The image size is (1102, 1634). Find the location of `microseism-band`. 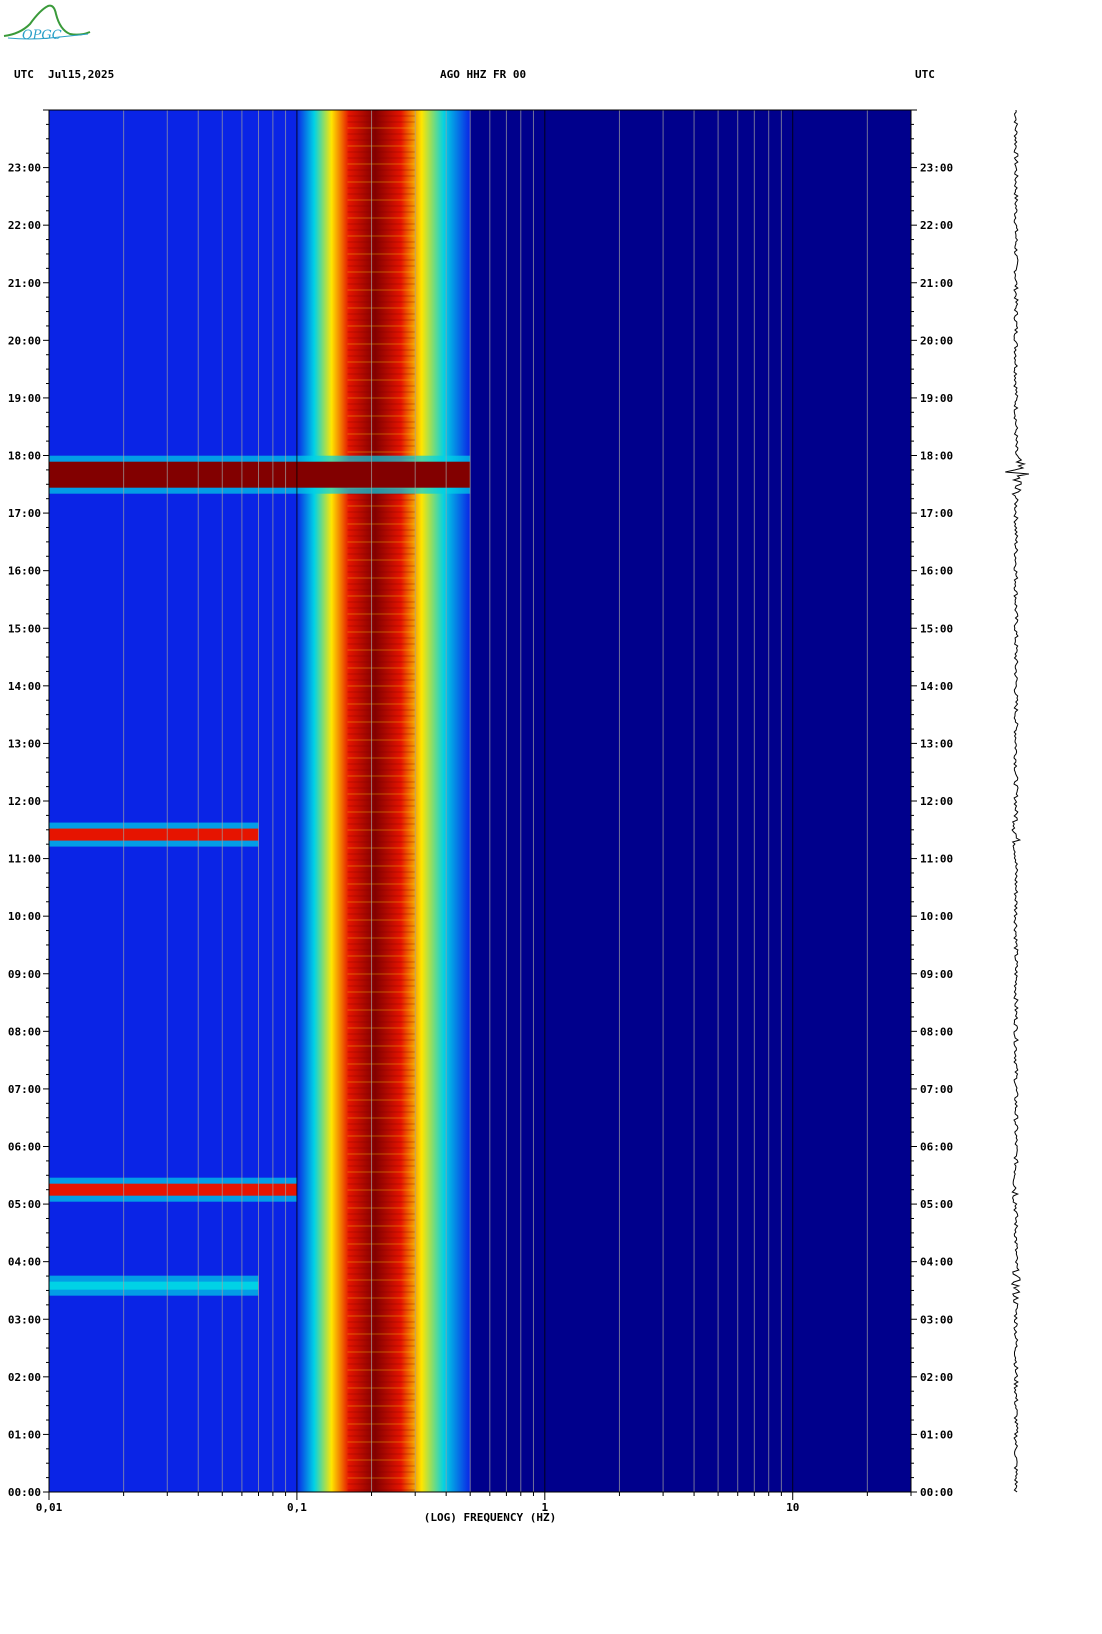

microseism-band is located at coordinates (383, 800).